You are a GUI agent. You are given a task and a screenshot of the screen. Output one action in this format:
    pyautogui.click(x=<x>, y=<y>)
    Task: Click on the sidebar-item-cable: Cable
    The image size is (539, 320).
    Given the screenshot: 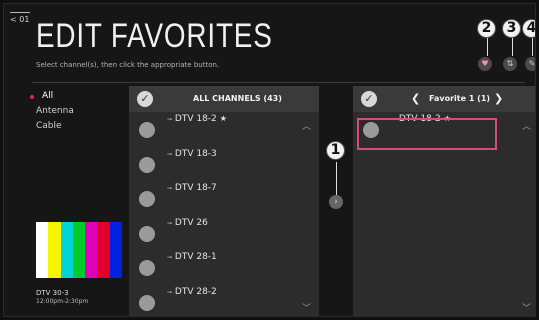 What is the action you would take?
    pyautogui.click(x=79, y=126)
    